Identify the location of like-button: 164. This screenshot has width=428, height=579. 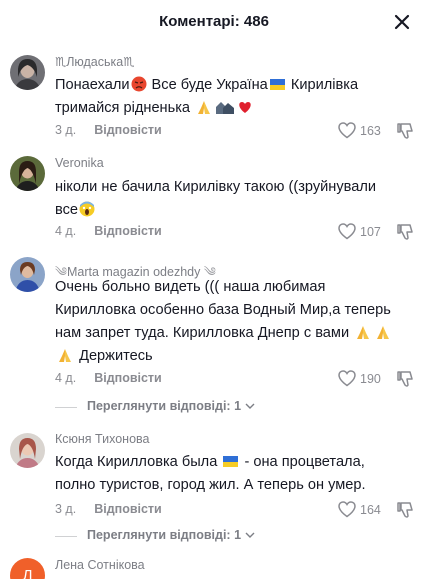
(363, 510).